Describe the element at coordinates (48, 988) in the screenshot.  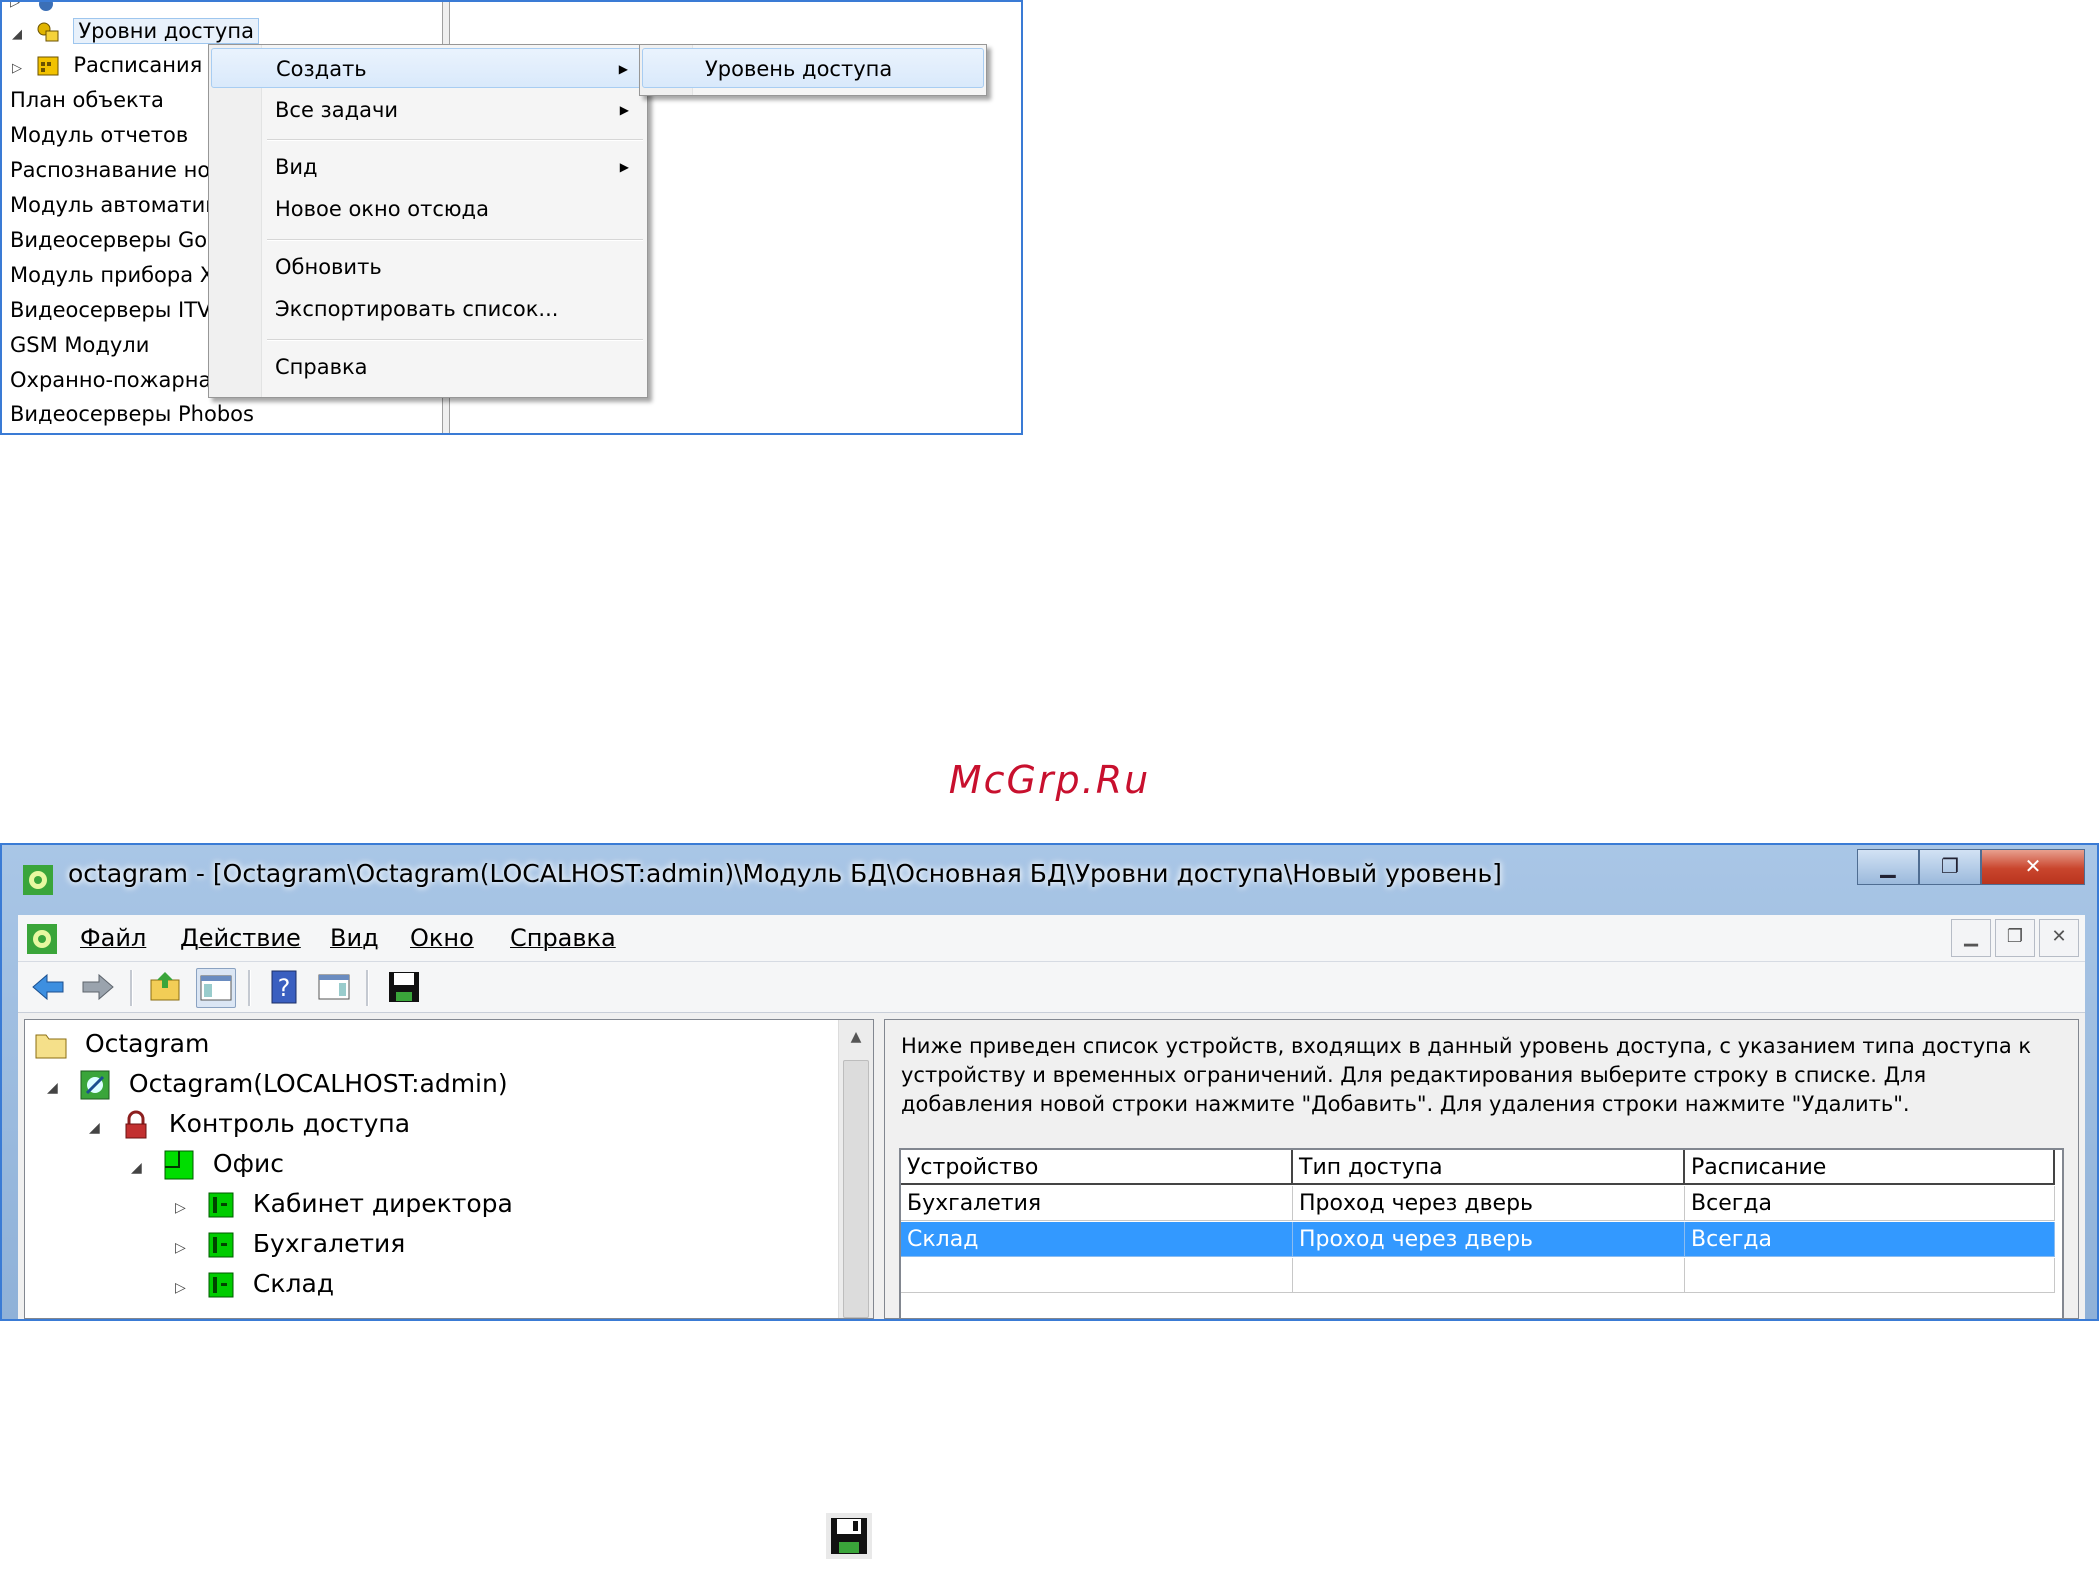
I see `back-arrow-icon` at that location.